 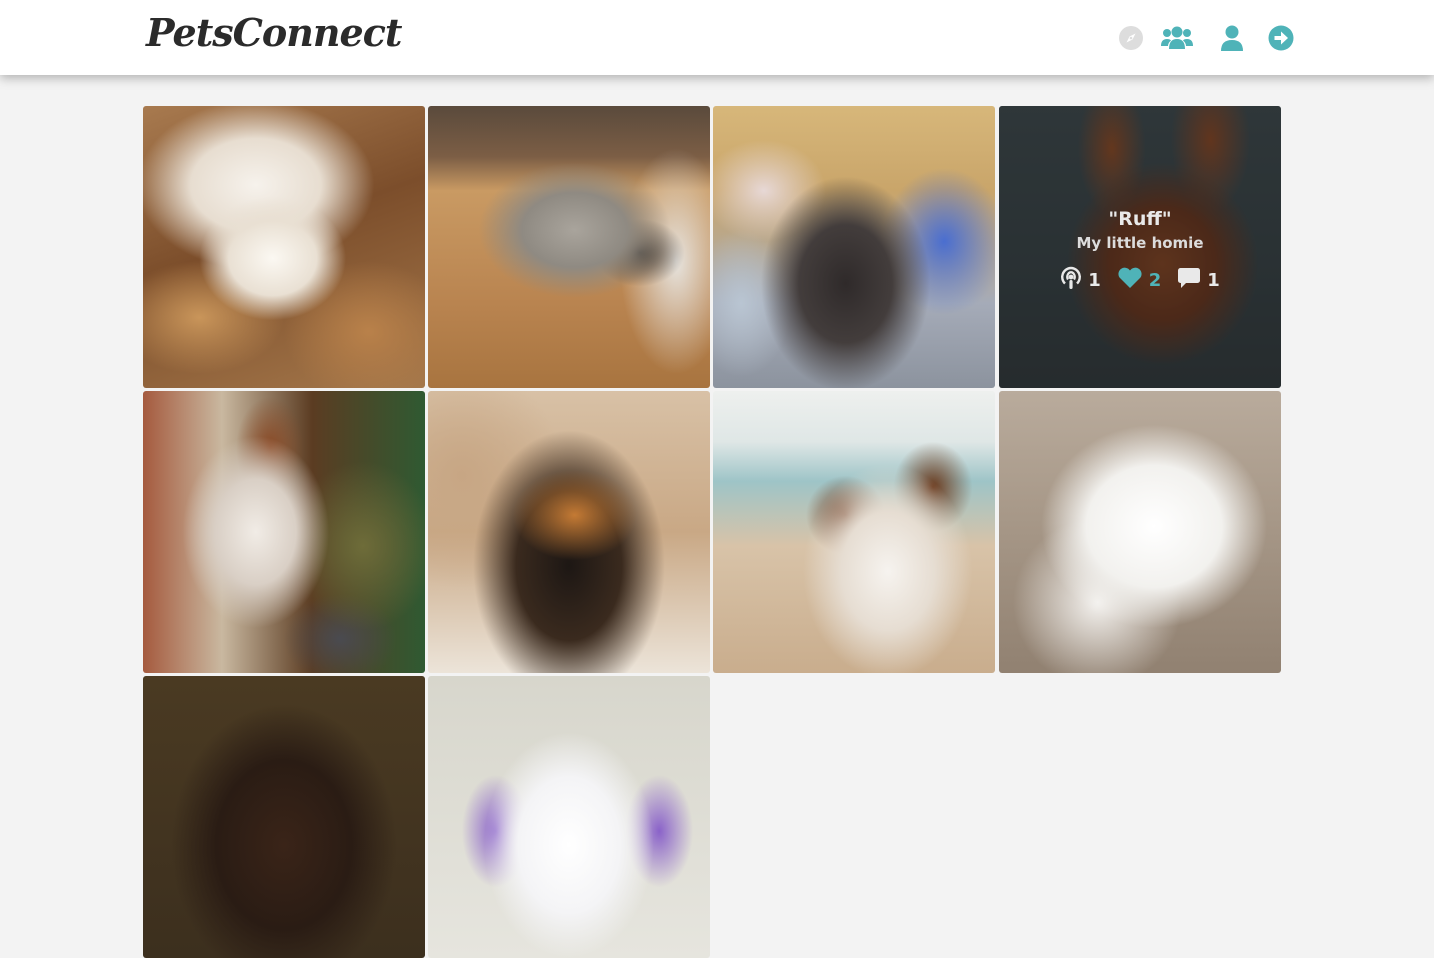 I want to click on white-poodle-photo, so click(x=569, y=817).